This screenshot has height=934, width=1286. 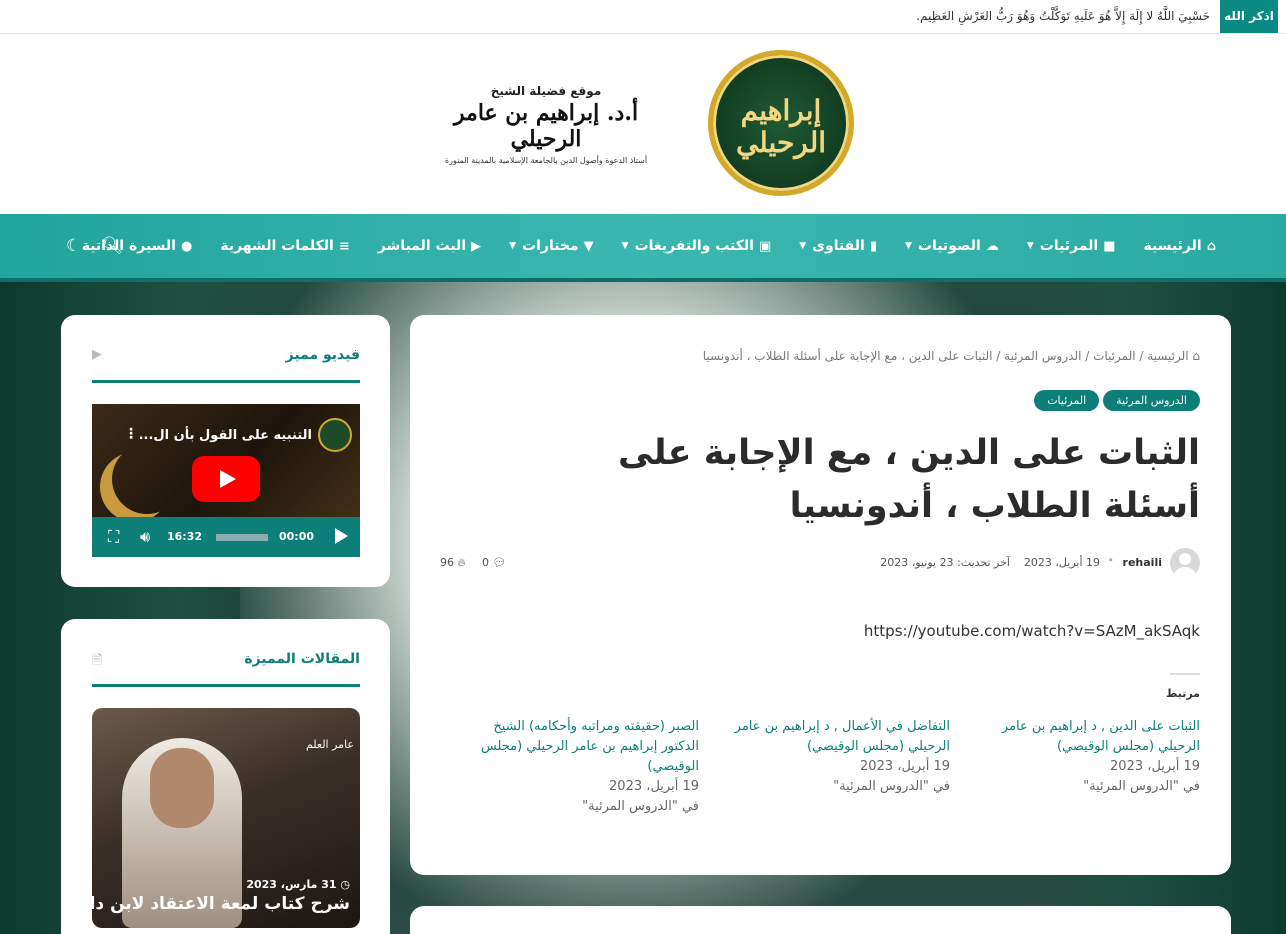 I want to click on nav-item-selections: ▼ مختارات ▼, so click(x=551, y=246).